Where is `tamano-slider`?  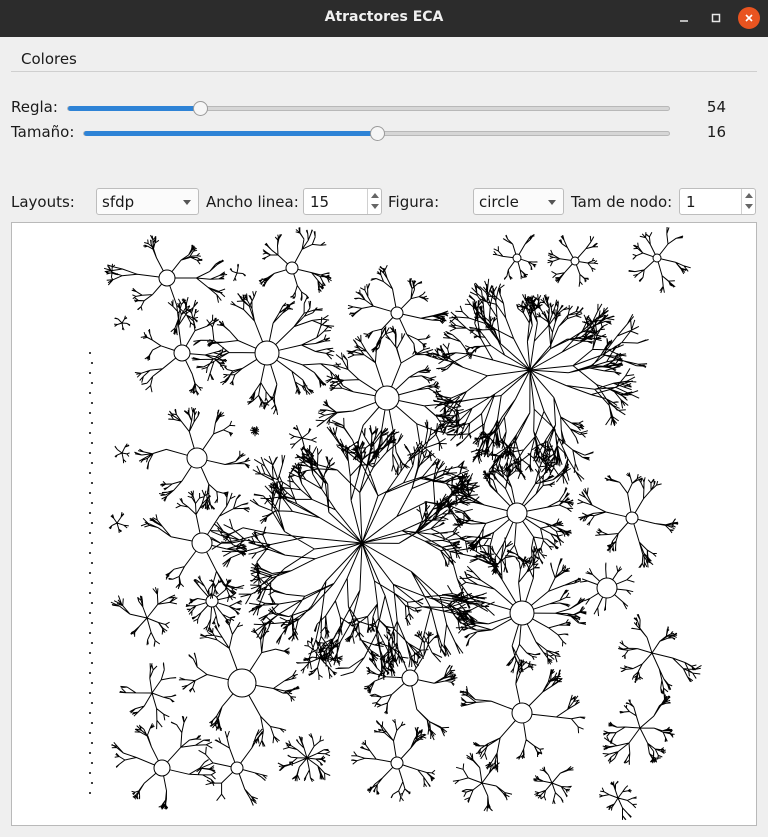
tamano-slider is located at coordinates (376, 133).